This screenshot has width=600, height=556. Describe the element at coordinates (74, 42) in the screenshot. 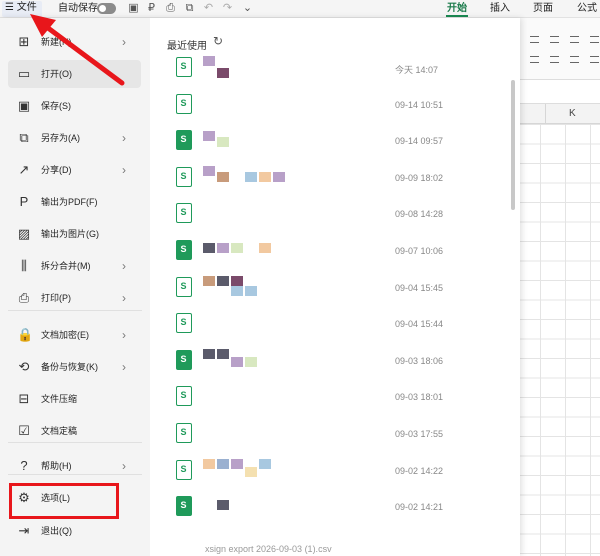

I see `nav-item-new-file: ⊞ 新建(N) ›` at that location.